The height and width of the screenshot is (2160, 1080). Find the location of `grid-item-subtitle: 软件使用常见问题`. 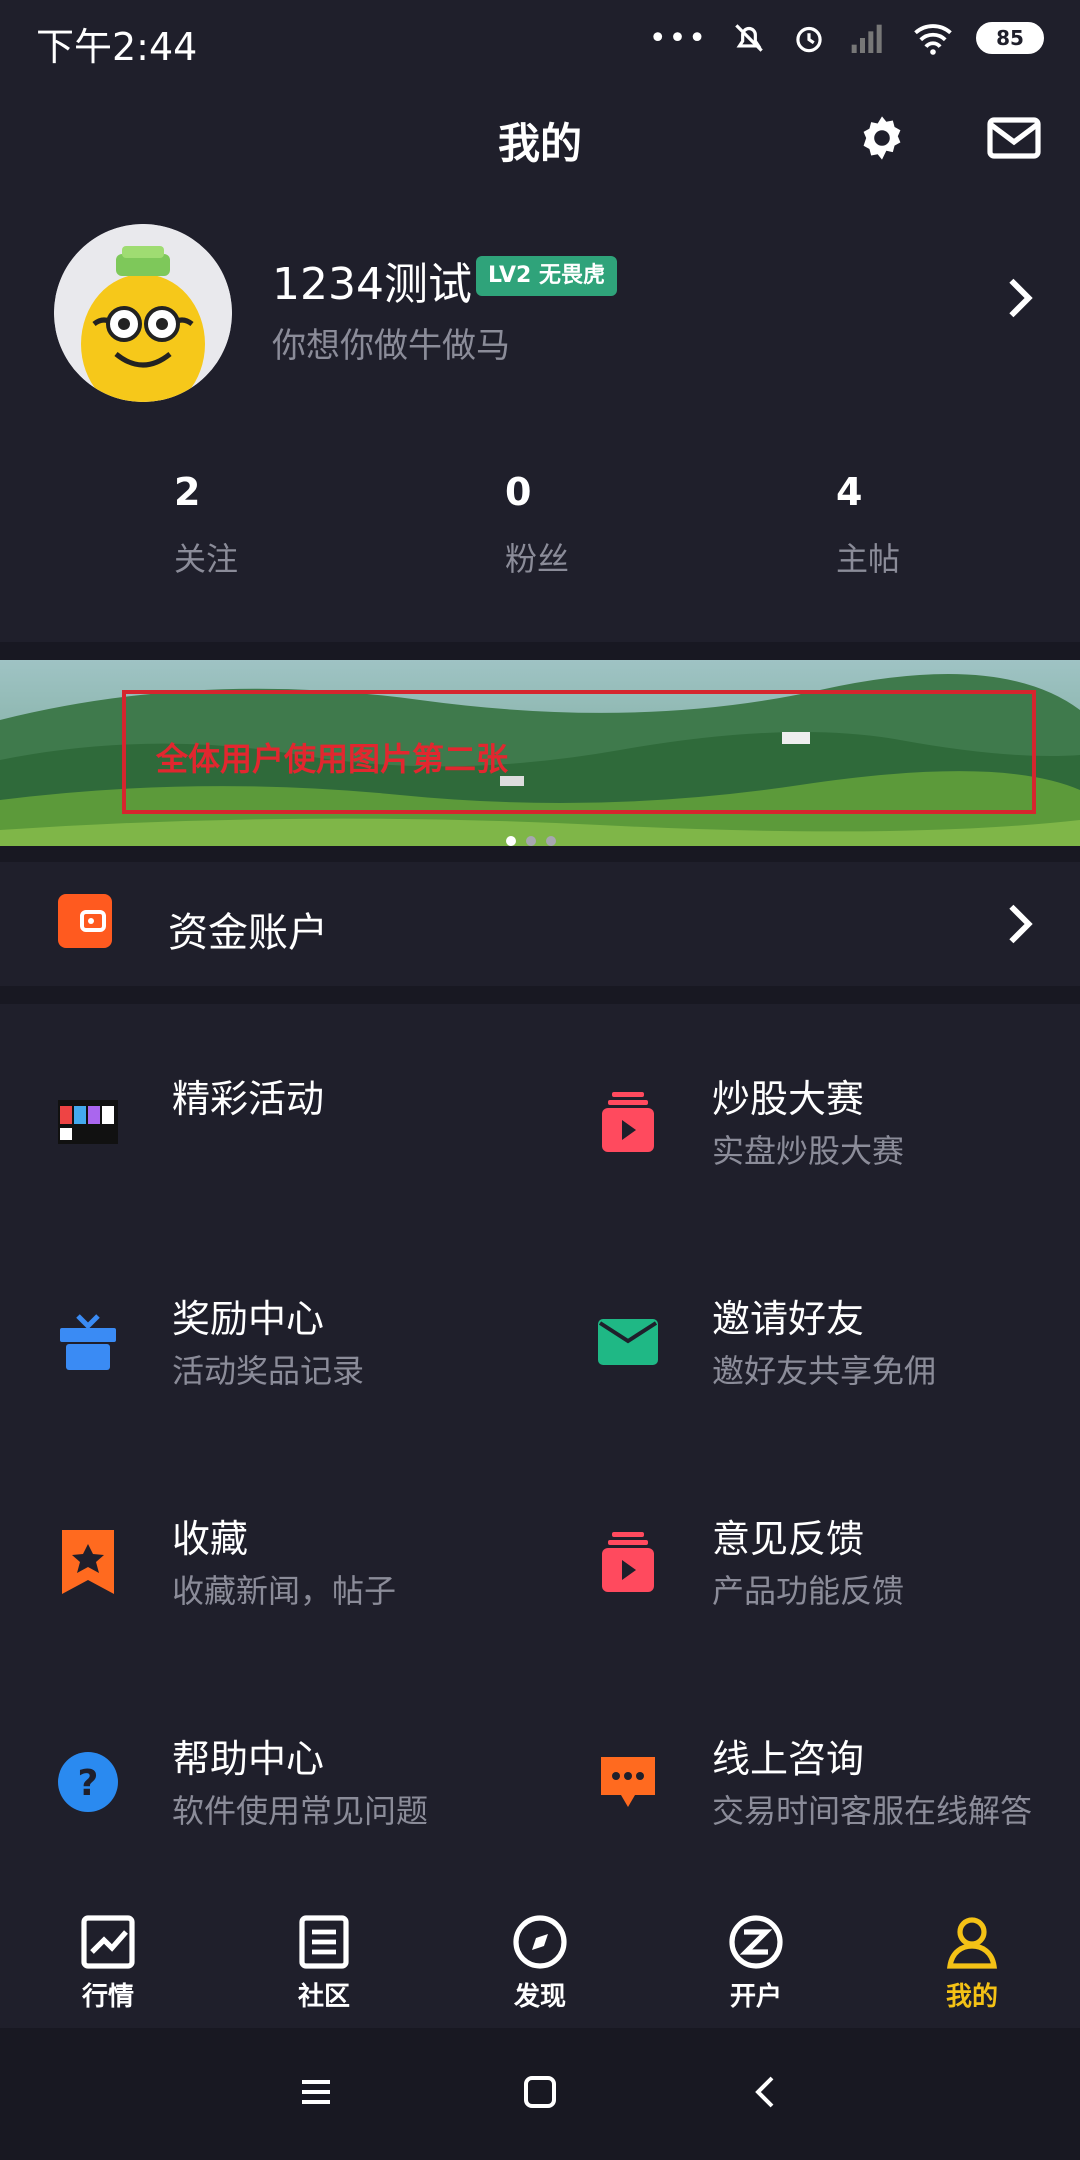

grid-item-subtitle: 软件使用常见问题 is located at coordinates (300, 1811).